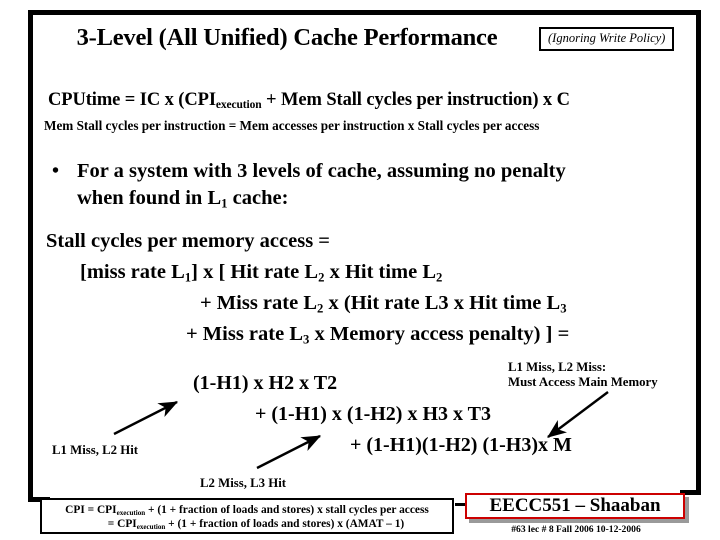  Describe the element at coordinates (146, 418) in the screenshot. I see `arrow-l1-miss-l2-hit` at that location.